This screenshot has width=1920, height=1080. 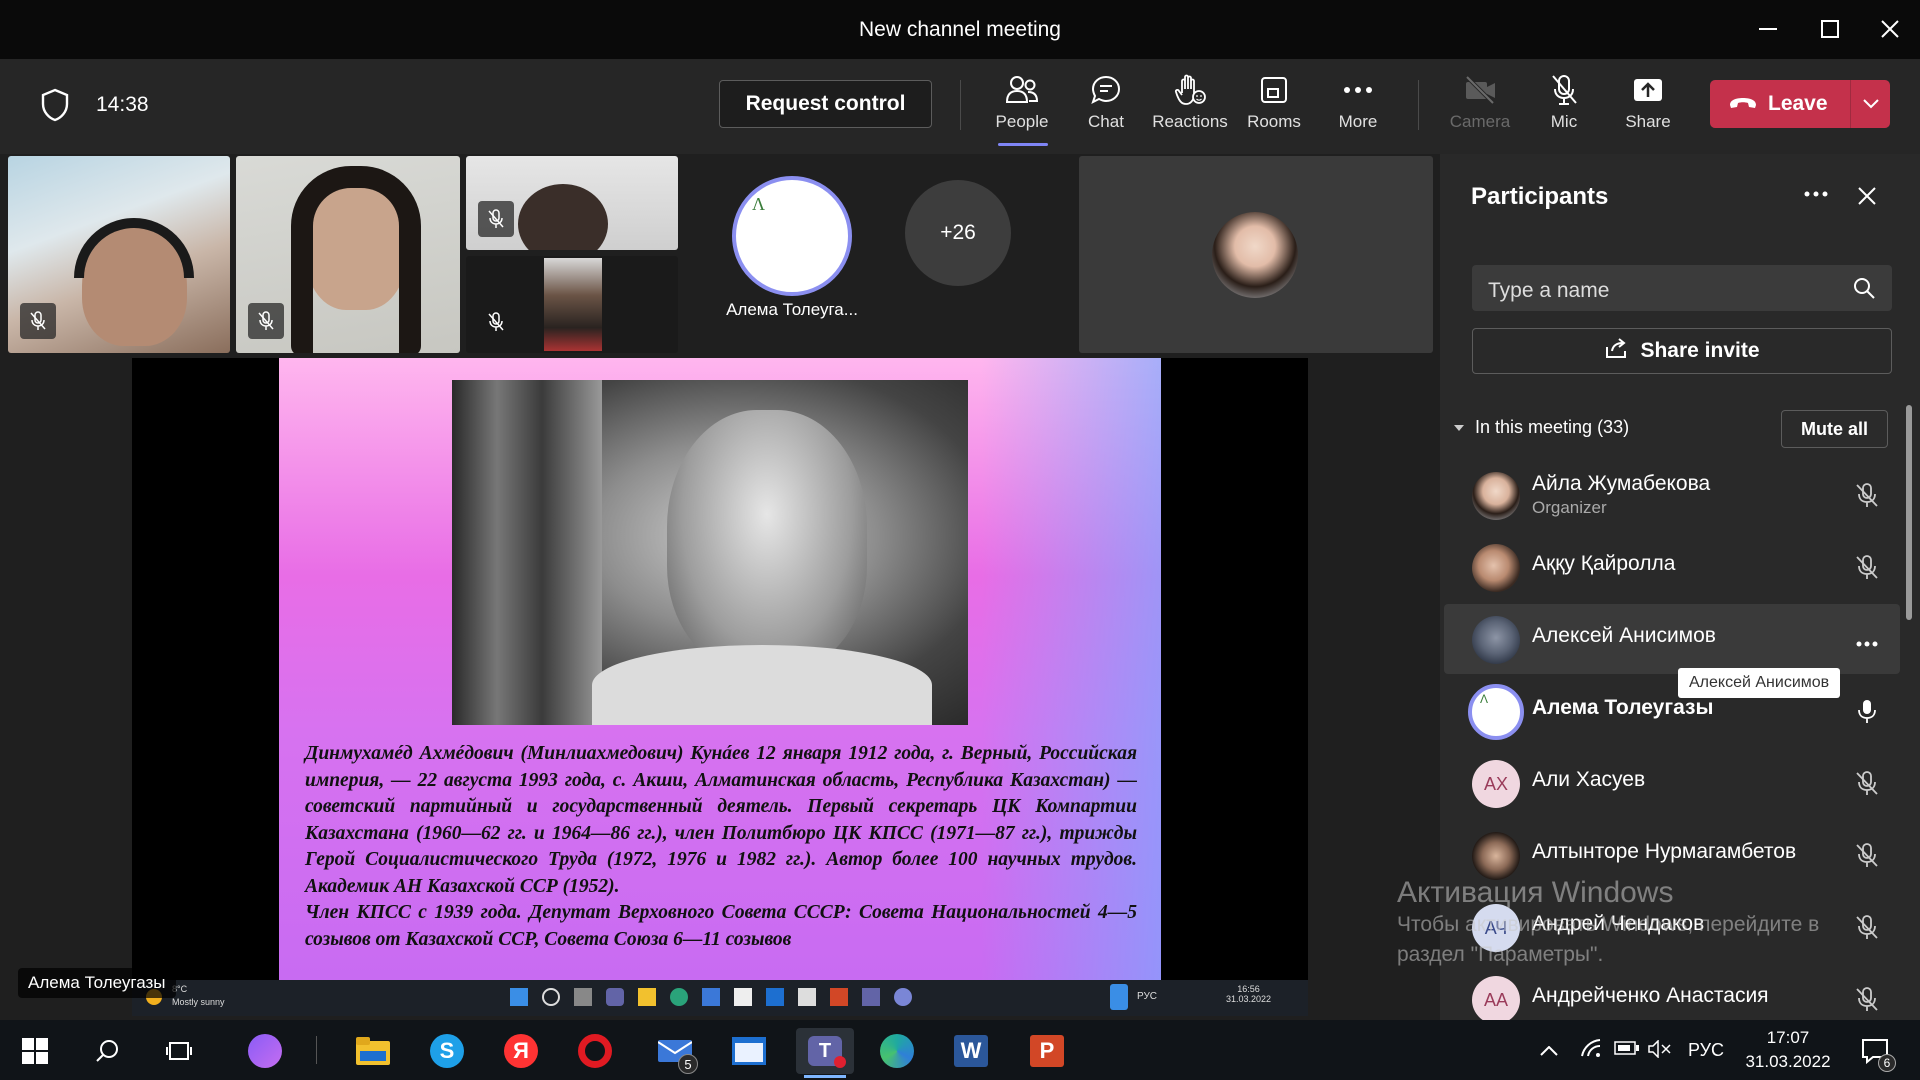 What do you see at coordinates (179, 1051) in the screenshot?
I see `task-view-icon` at bounding box center [179, 1051].